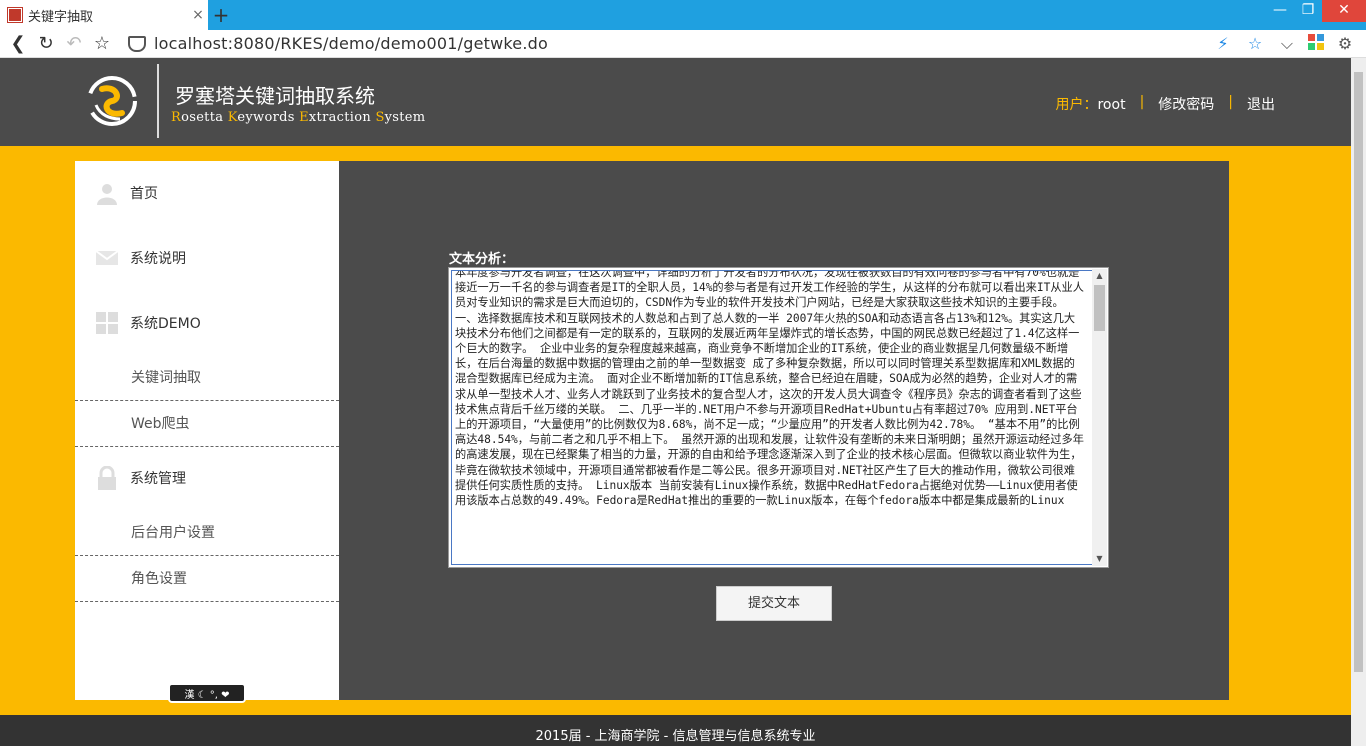 The height and width of the screenshot is (746, 1366). I want to click on gear-icon: ⚙, so click(1345, 44).